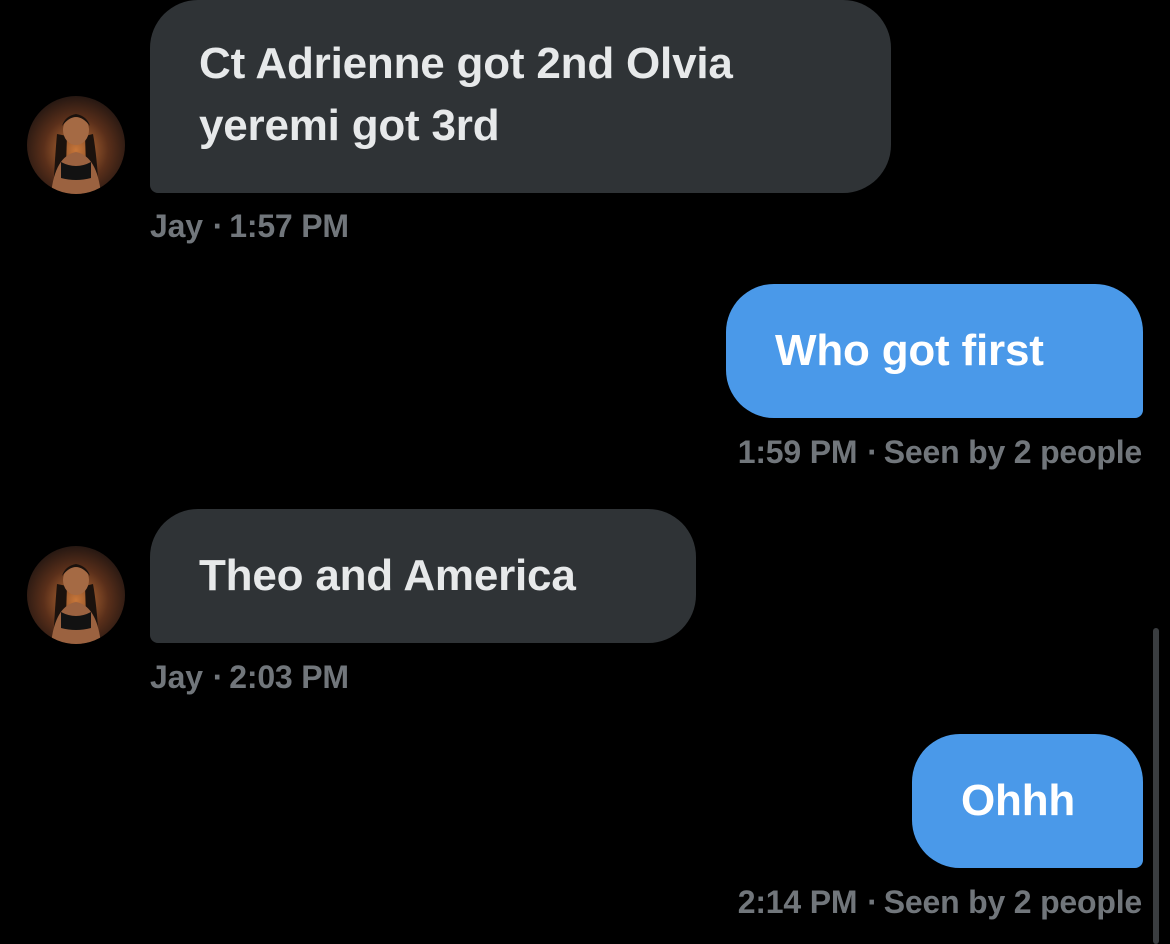 This screenshot has width=1170, height=944. Describe the element at coordinates (797, 452) in the screenshot. I see `timestamp: 1:59 PM` at that location.